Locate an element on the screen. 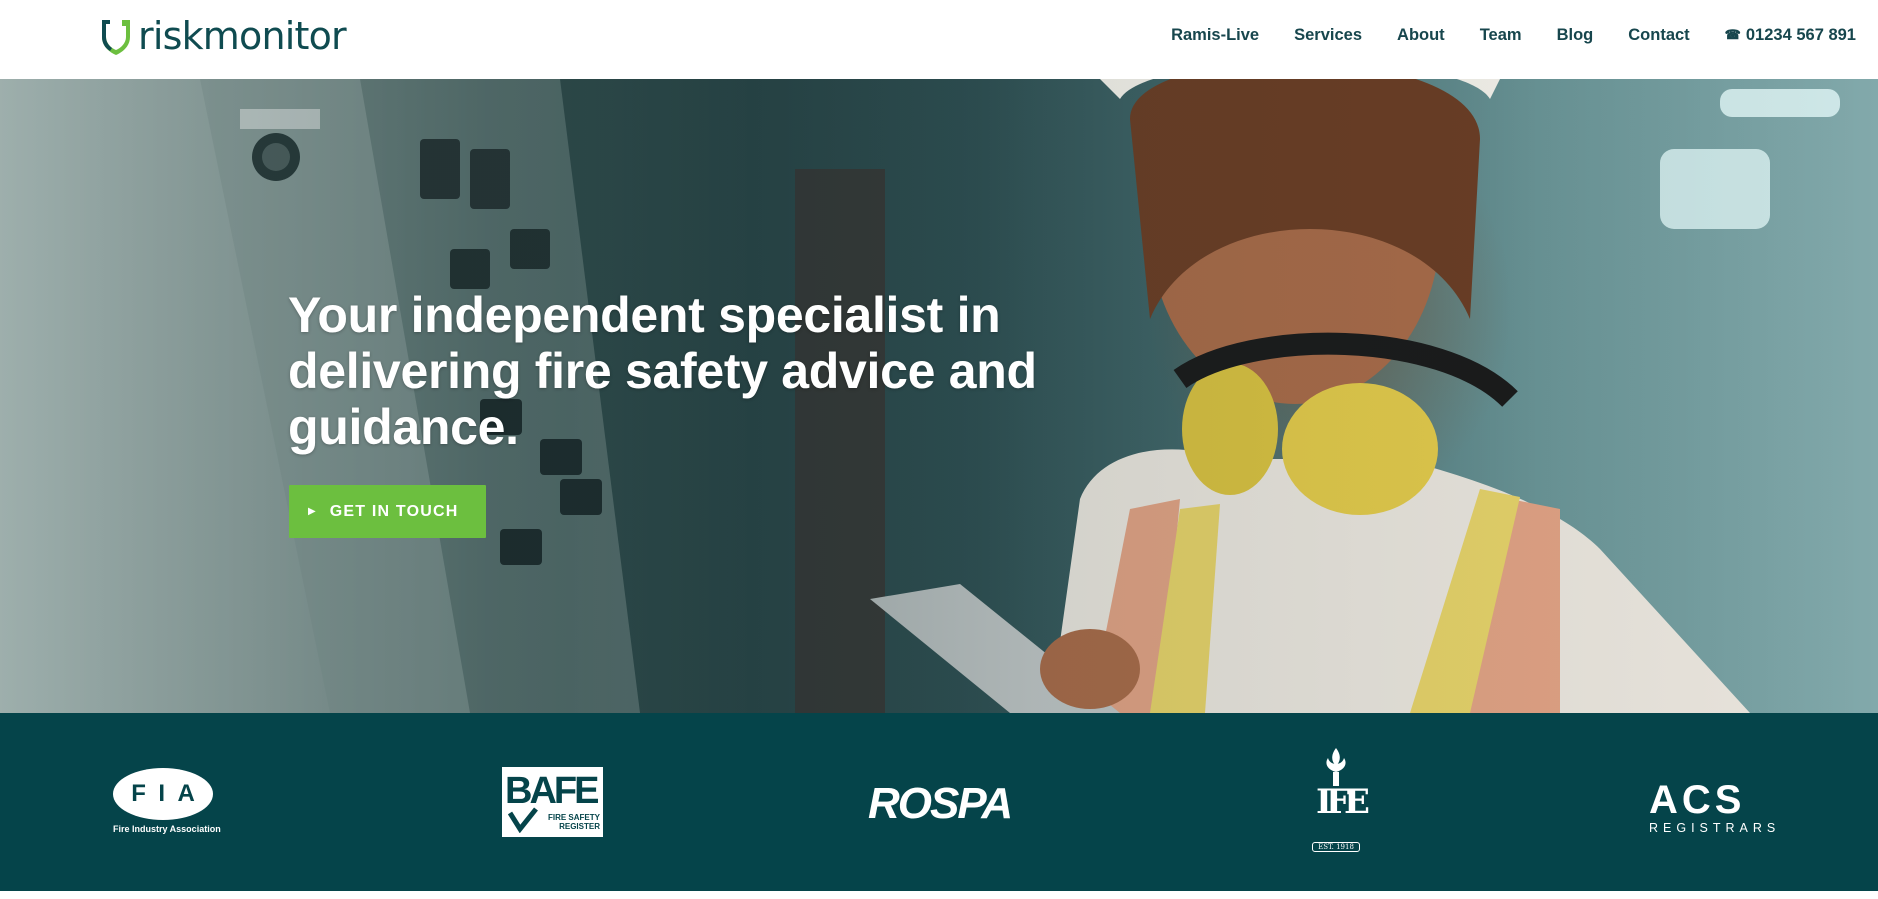 Image resolution: width=1878 pixels, height=899 pixels. nav-link-services: Services is located at coordinates (1328, 35).